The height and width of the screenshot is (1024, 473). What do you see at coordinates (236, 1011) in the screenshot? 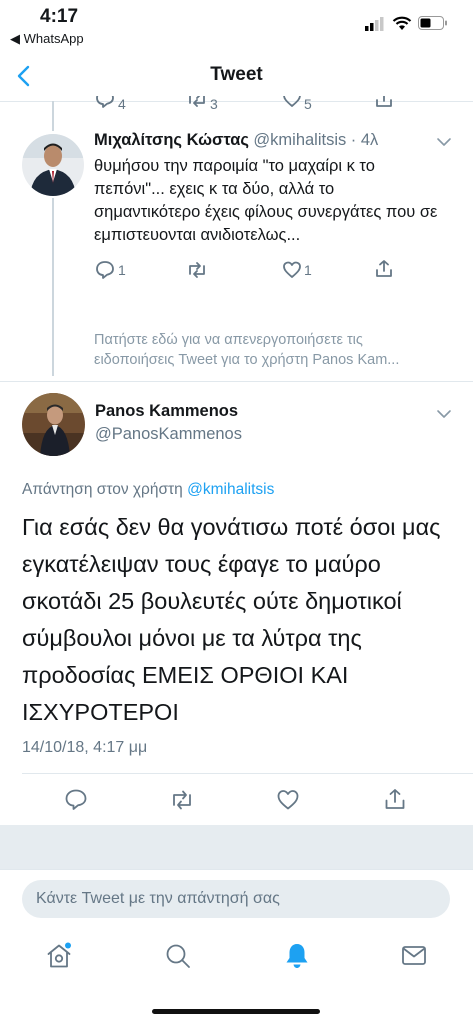
I see `home-indicator` at bounding box center [236, 1011].